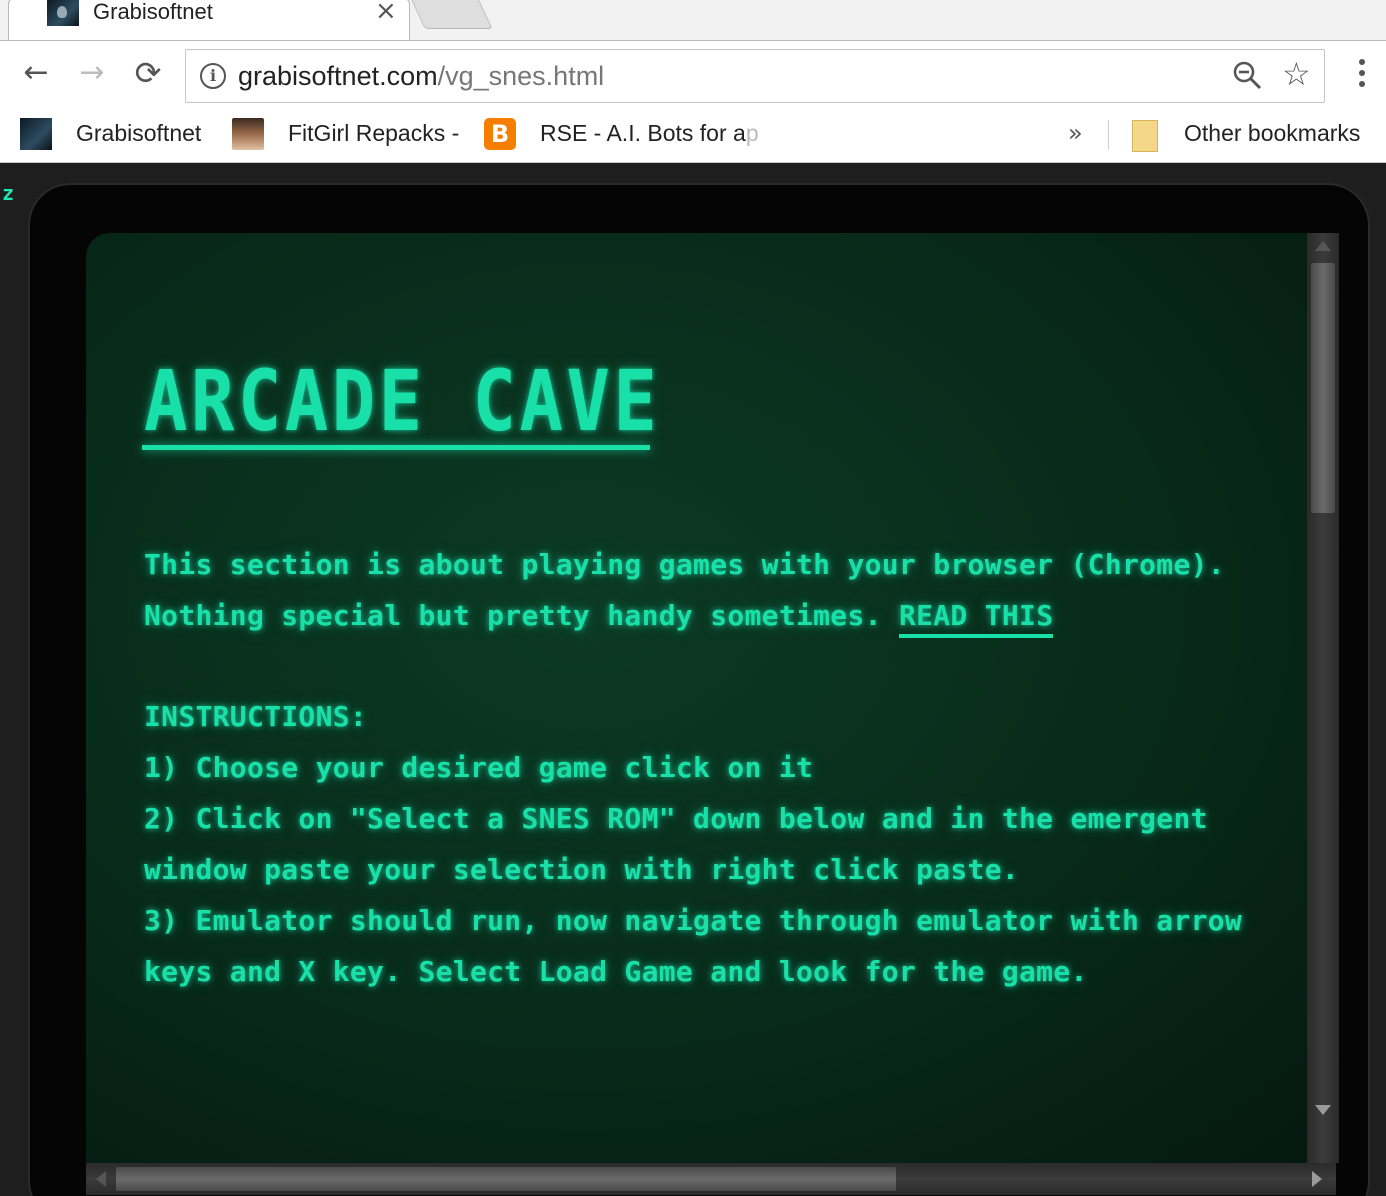 The width and height of the screenshot is (1386, 1196). I want to click on title-underline, so click(396, 447).